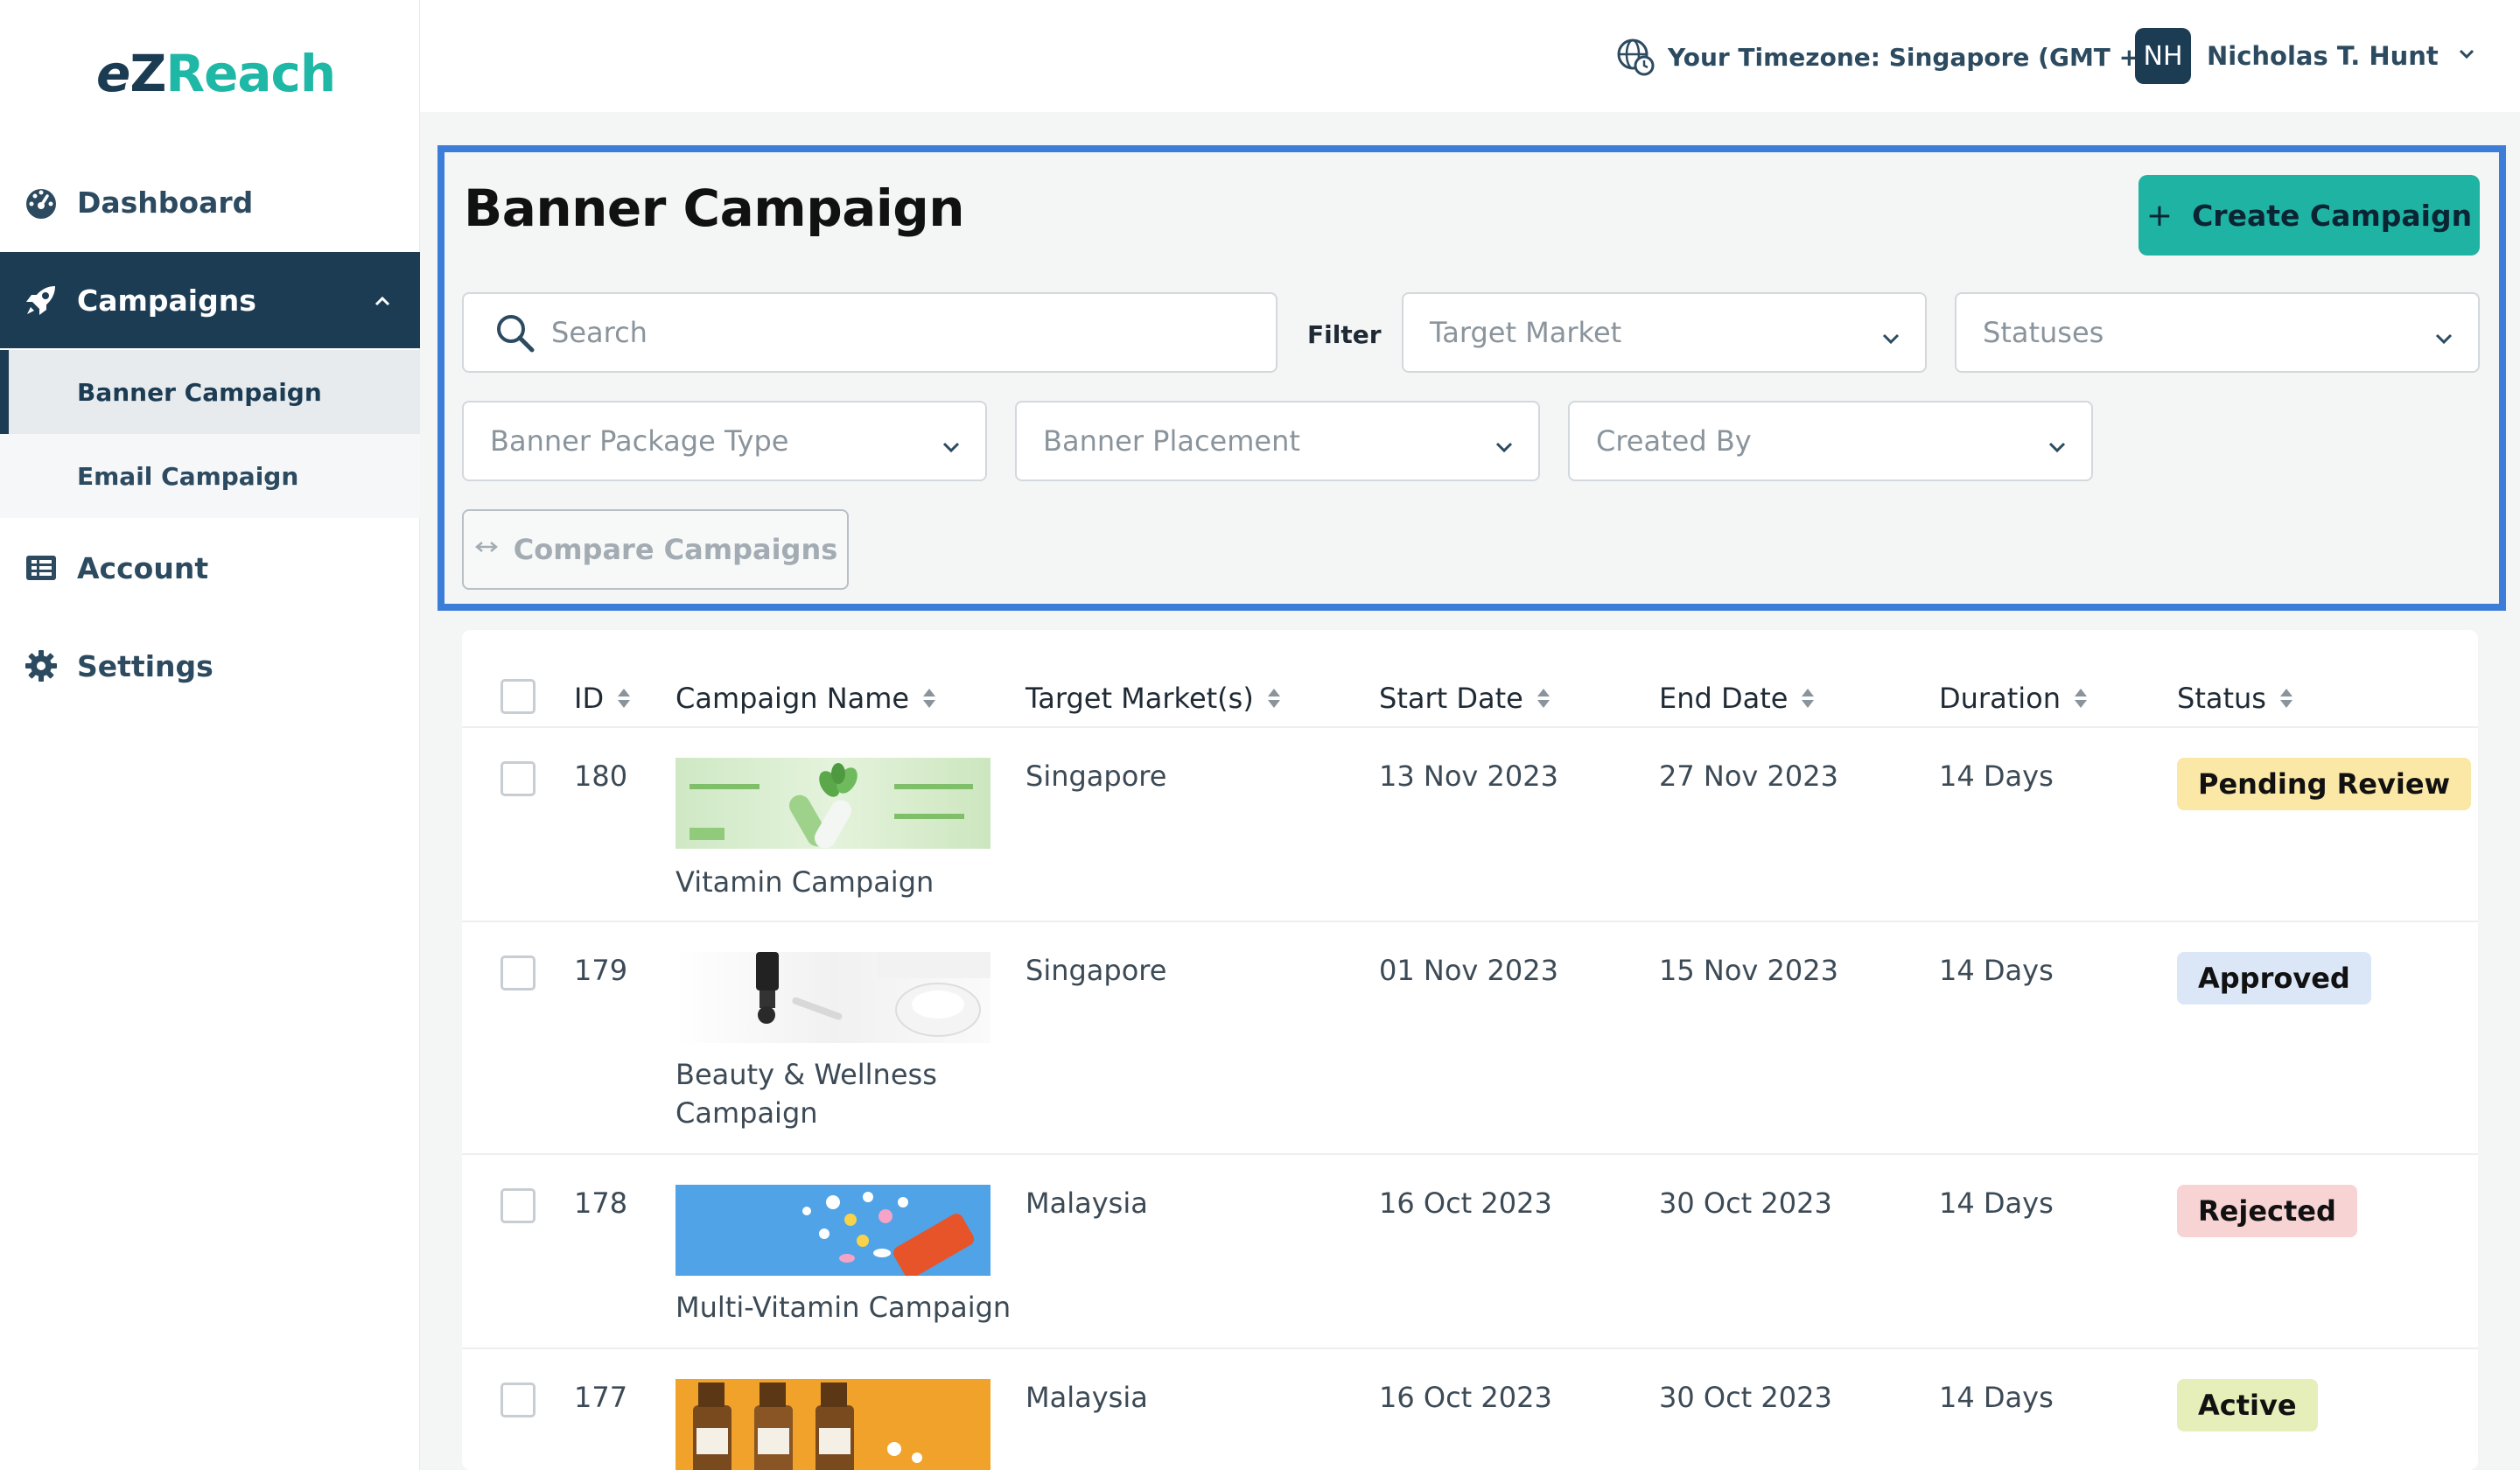  Describe the element at coordinates (1096, 776) in the screenshot. I see `row-target-market: Singapore` at that location.